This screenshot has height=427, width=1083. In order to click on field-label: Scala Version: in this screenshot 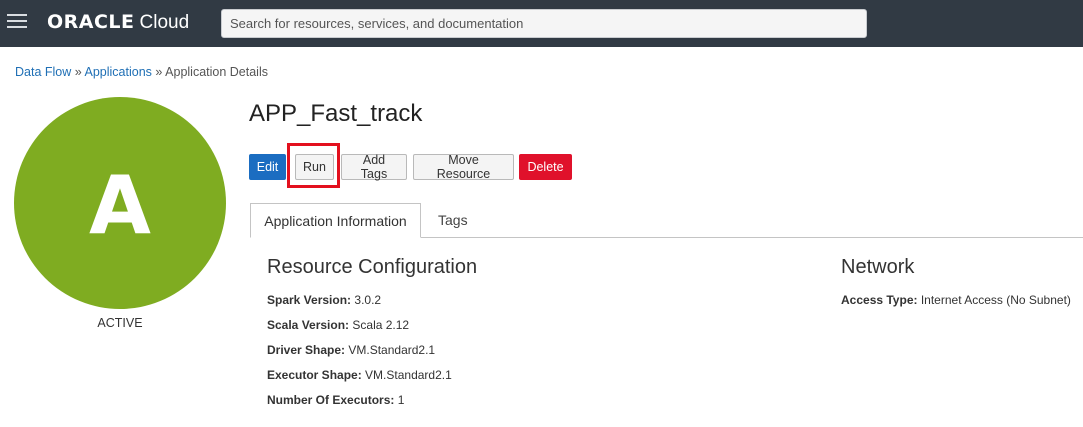, I will do `click(308, 325)`.